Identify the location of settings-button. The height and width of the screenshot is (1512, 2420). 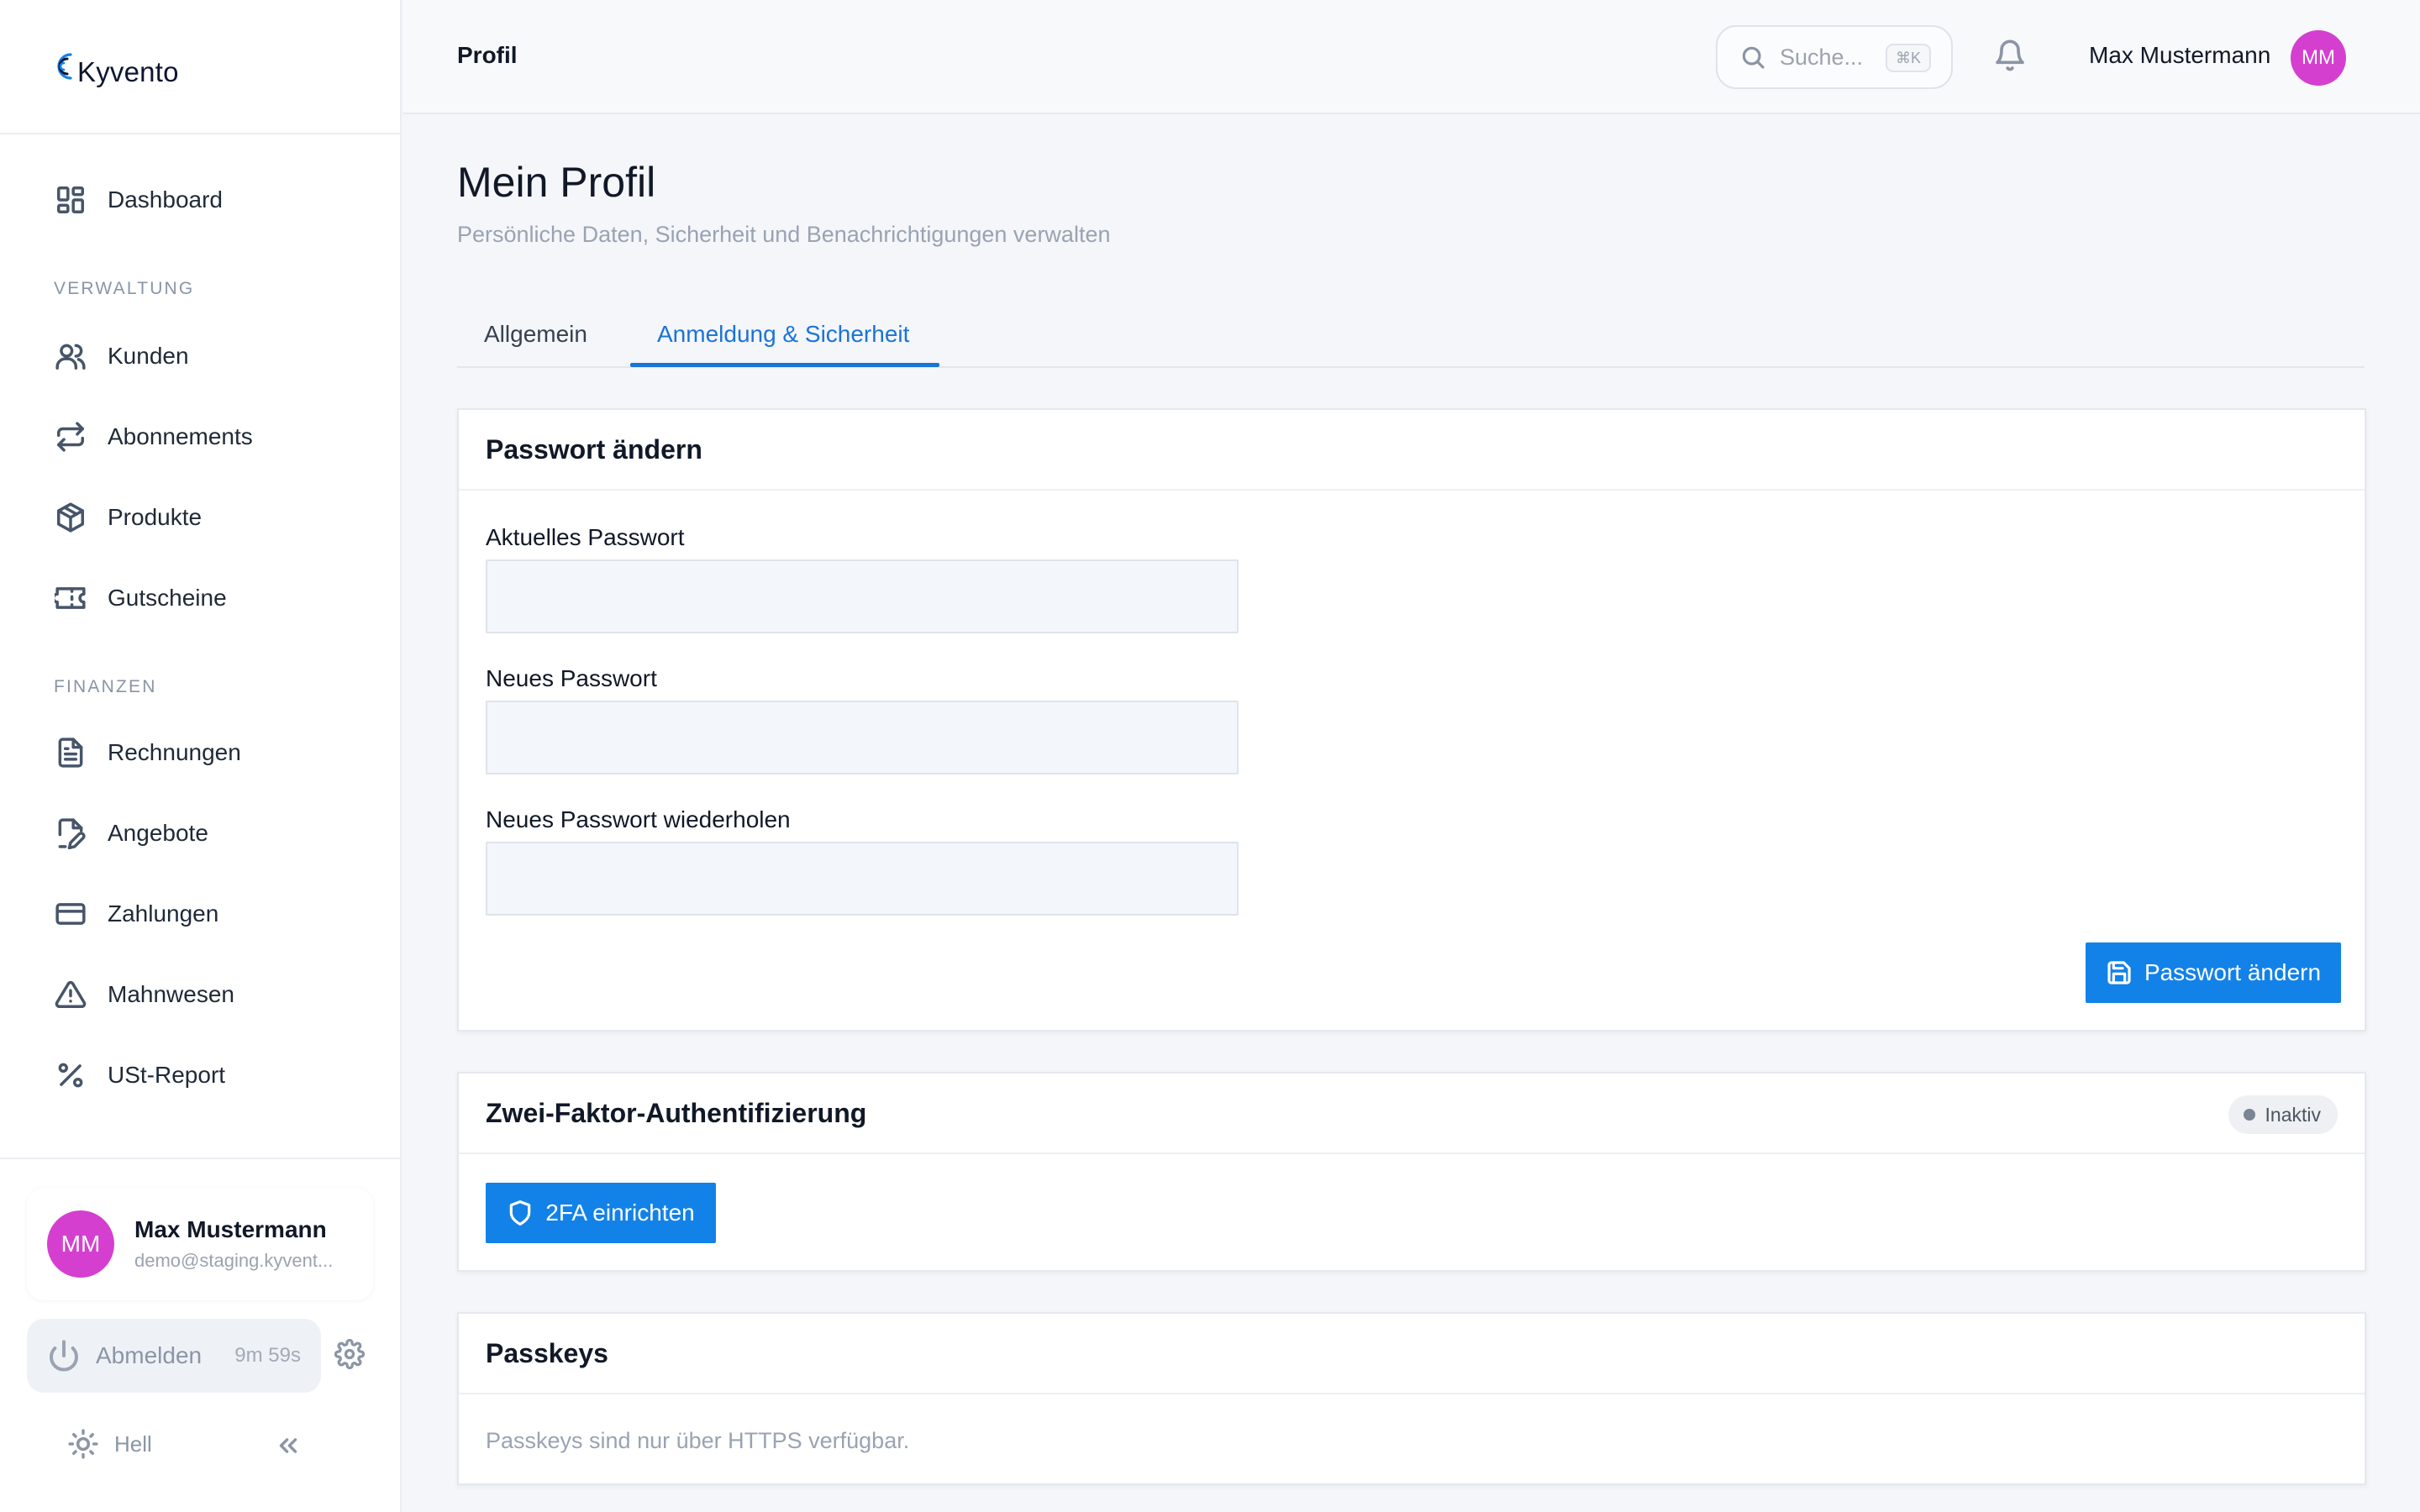
(351, 1355).